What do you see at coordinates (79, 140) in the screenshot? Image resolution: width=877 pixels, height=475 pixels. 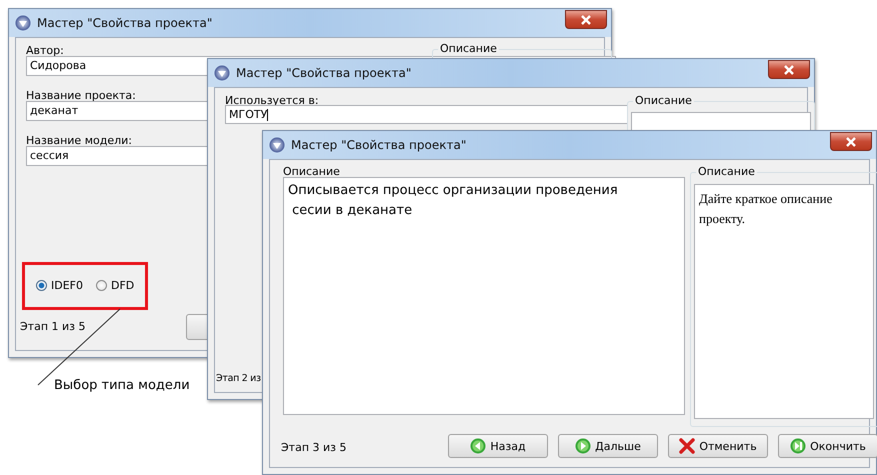 I see `field-label: Название модели:` at bounding box center [79, 140].